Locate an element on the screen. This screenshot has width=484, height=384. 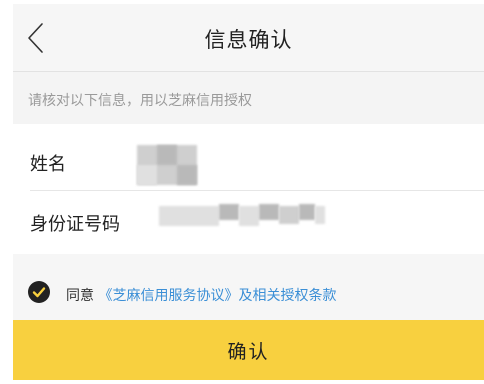
name-label: 姓名 is located at coordinates (48, 164).